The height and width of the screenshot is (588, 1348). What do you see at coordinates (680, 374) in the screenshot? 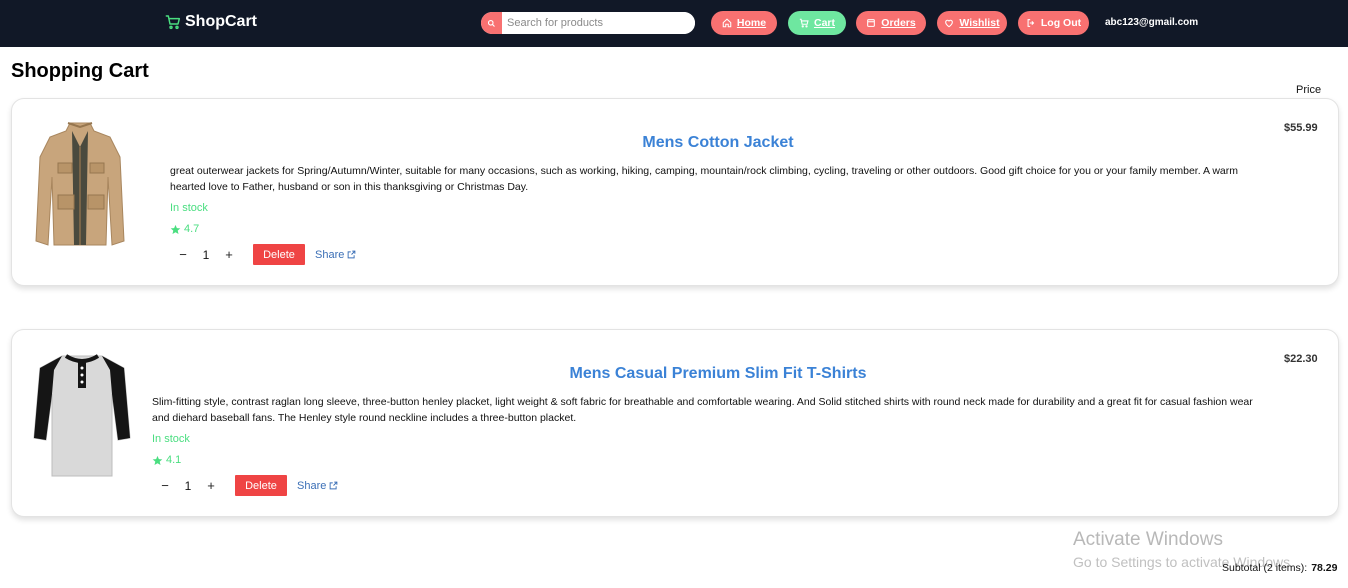
I see `product-title: Mens Casual Premium Slim Fit T-Shirts` at bounding box center [680, 374].